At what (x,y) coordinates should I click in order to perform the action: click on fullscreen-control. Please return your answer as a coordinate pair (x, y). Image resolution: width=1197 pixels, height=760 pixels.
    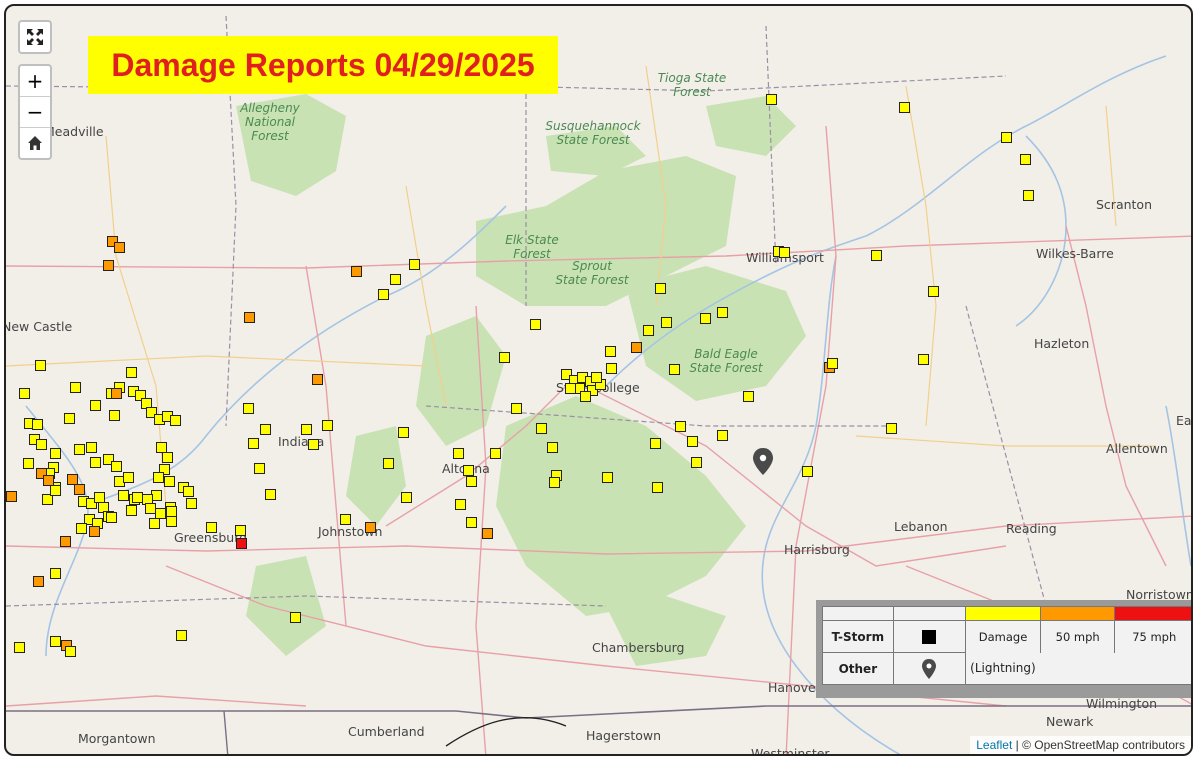
    Looking at the image, I should click on (35, 37).